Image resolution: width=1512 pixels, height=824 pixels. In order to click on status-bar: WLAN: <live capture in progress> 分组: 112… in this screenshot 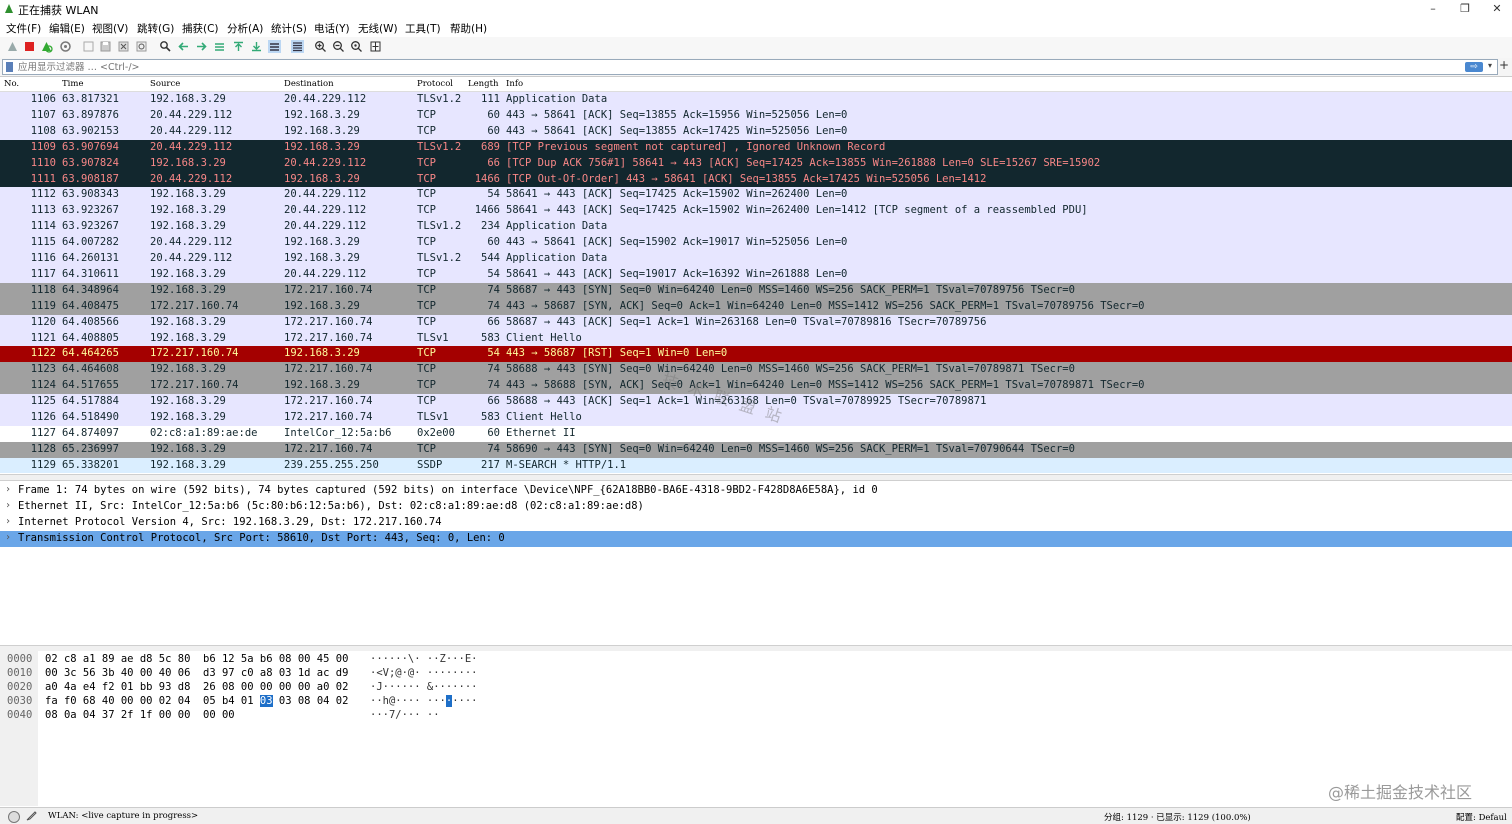, I will do `click(756, 815)`.